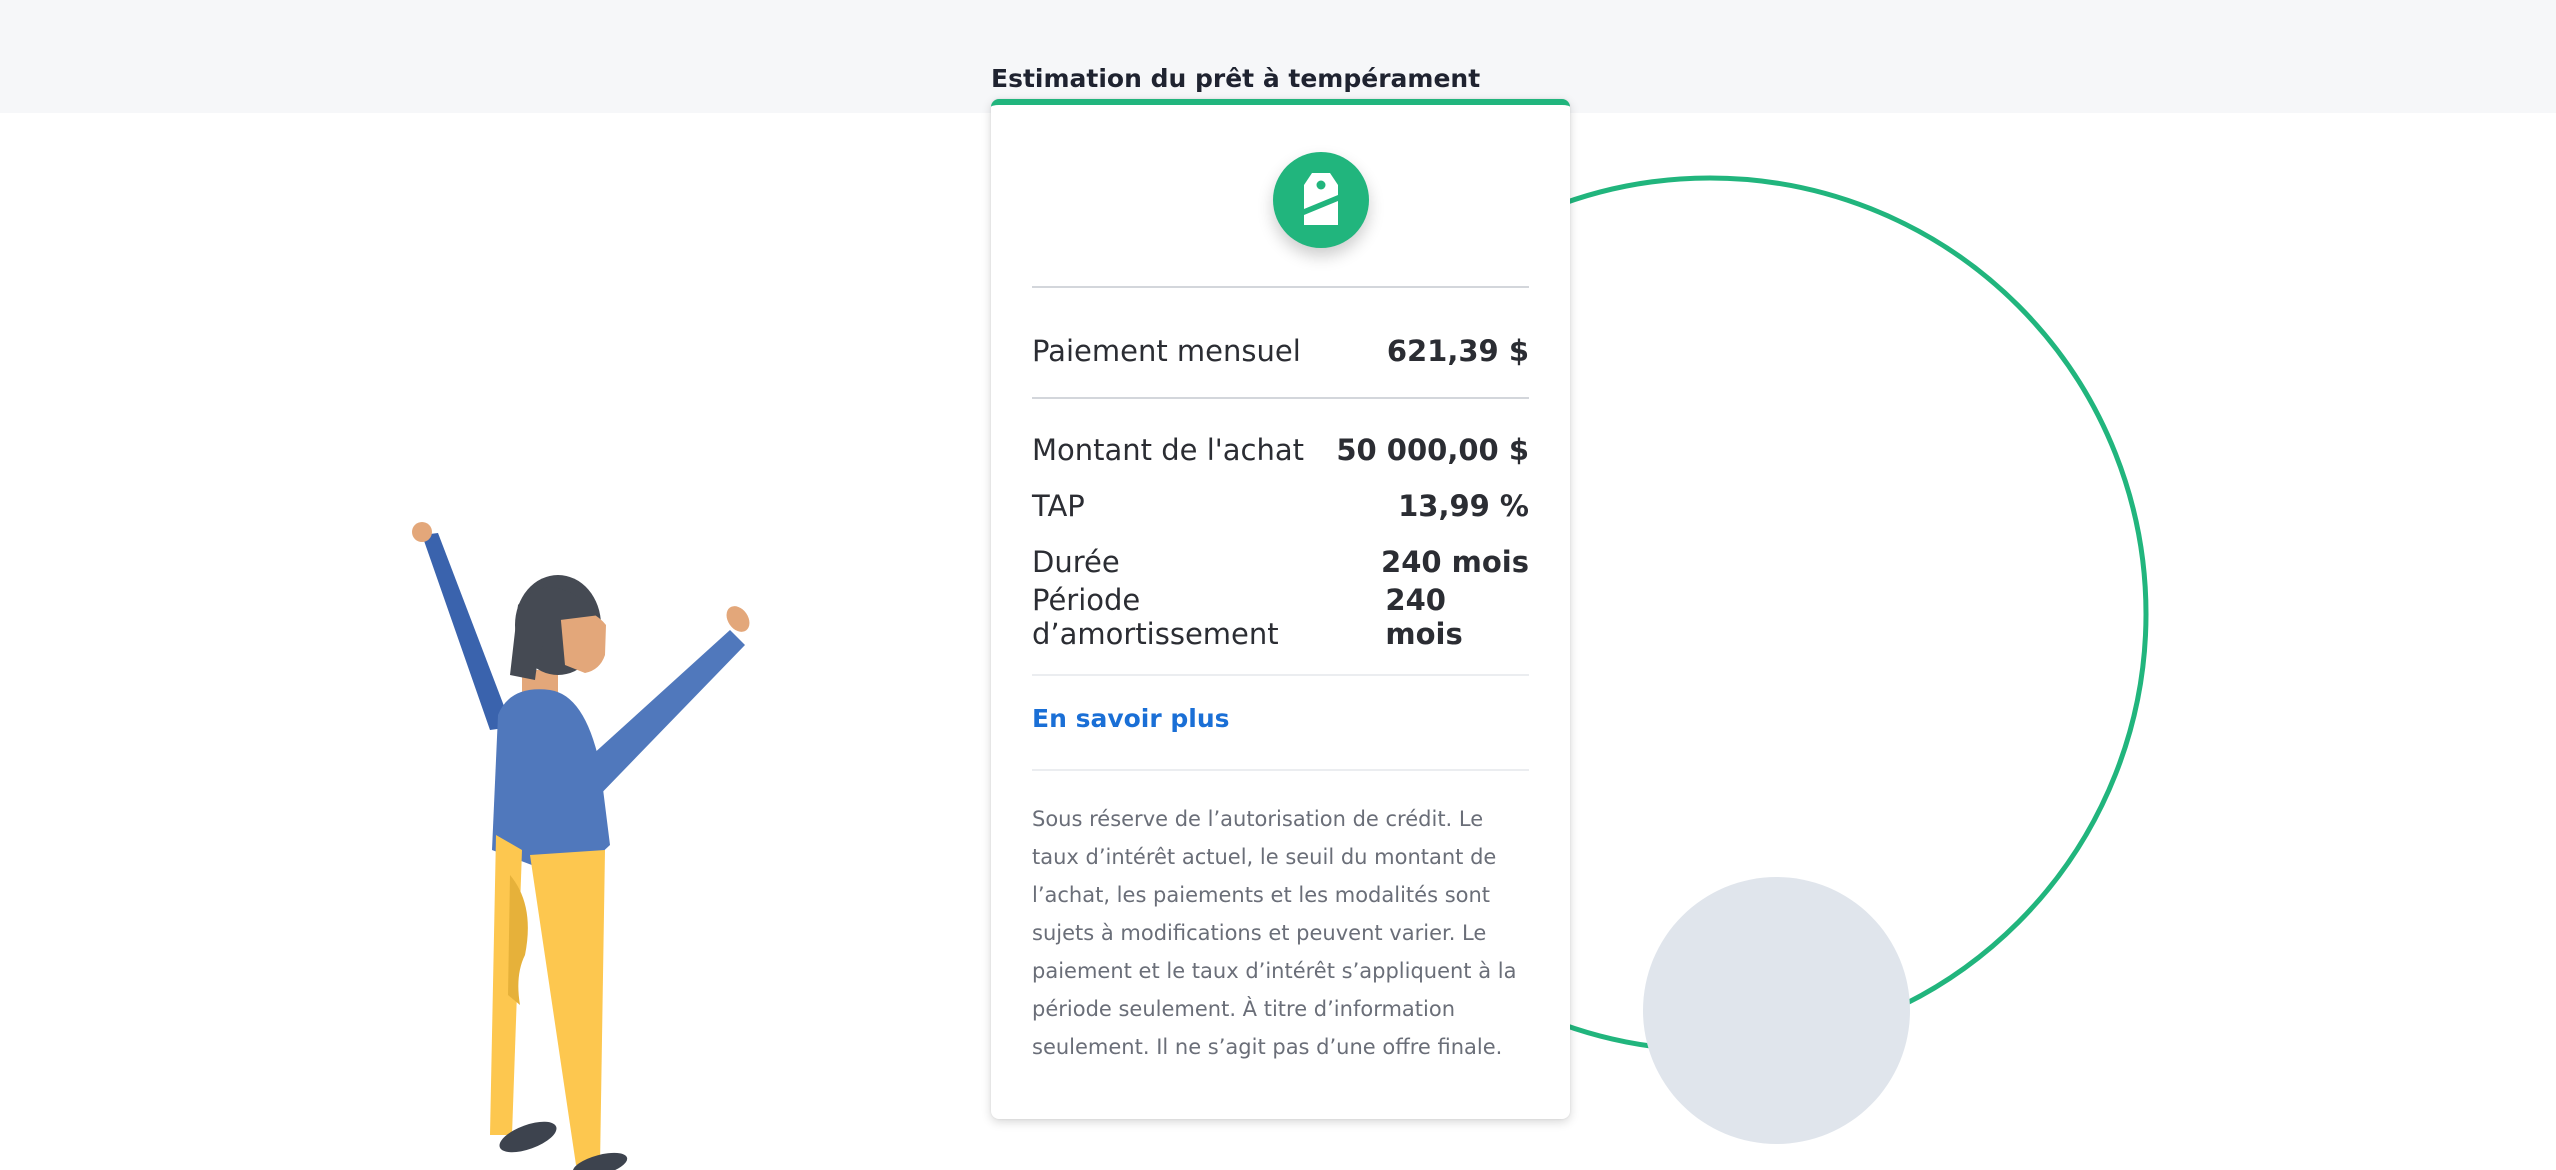  Describe the element at coordinates (1168, 450) in the screenshot. I see `detail-label: Montant de l'achat` at that location.